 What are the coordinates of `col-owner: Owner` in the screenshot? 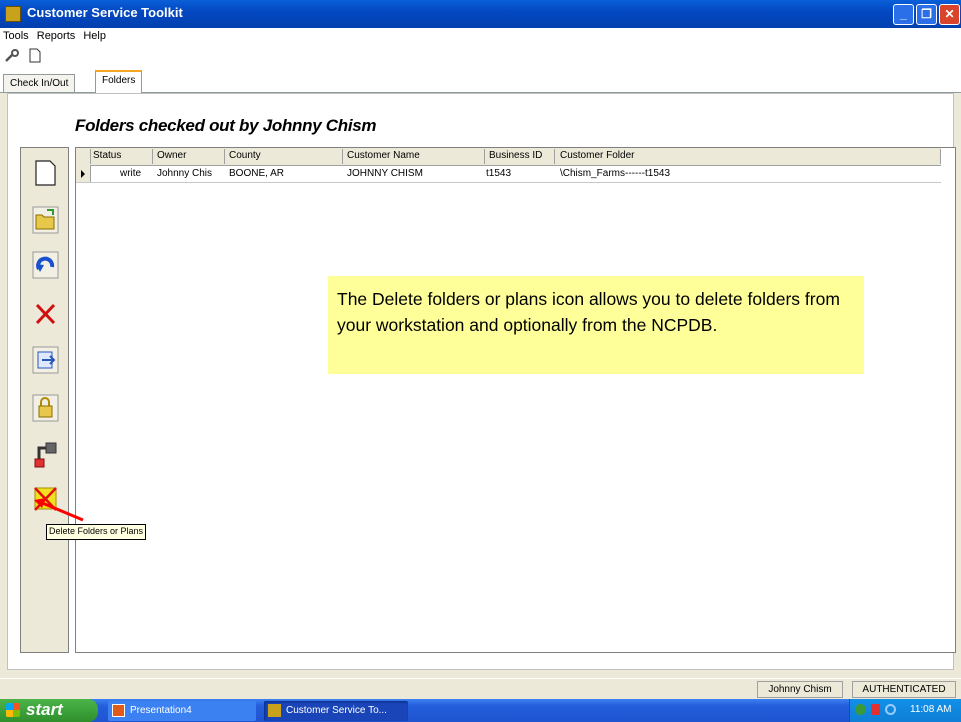 It's located at (171, 155).